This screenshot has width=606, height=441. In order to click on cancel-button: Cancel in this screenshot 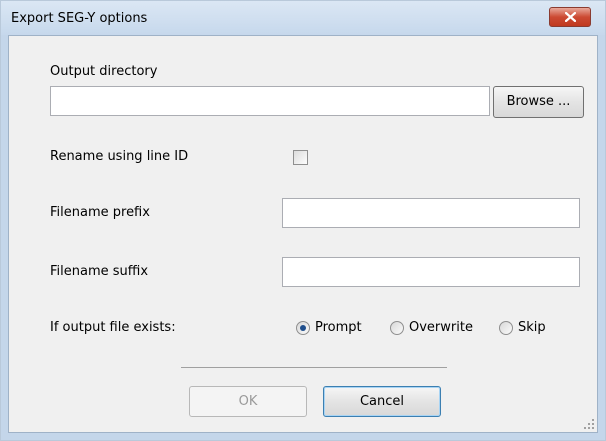, I will do `click(382, 401)`.